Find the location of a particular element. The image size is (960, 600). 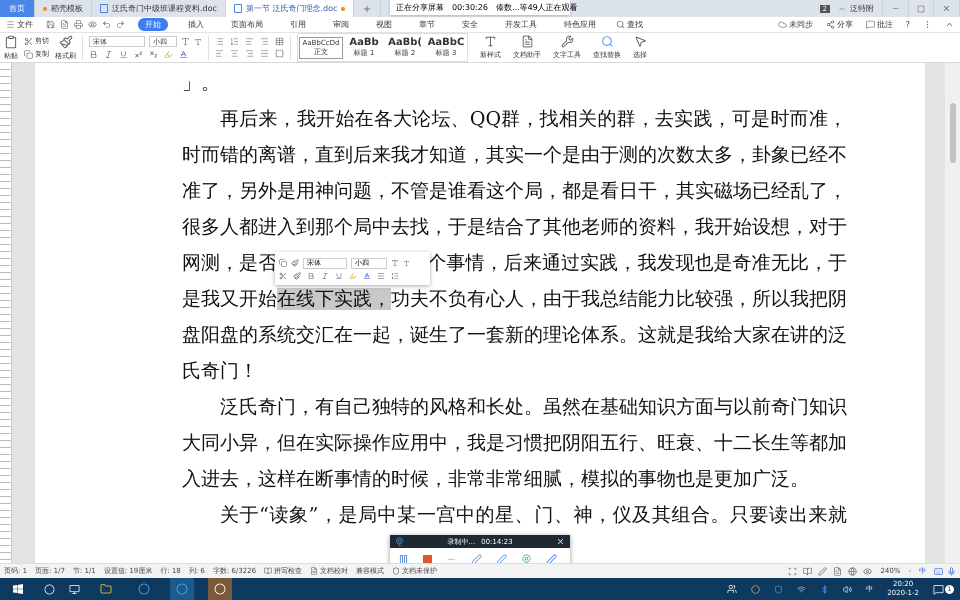

menu-tab: 视图 is located at coordinates (384, 24).